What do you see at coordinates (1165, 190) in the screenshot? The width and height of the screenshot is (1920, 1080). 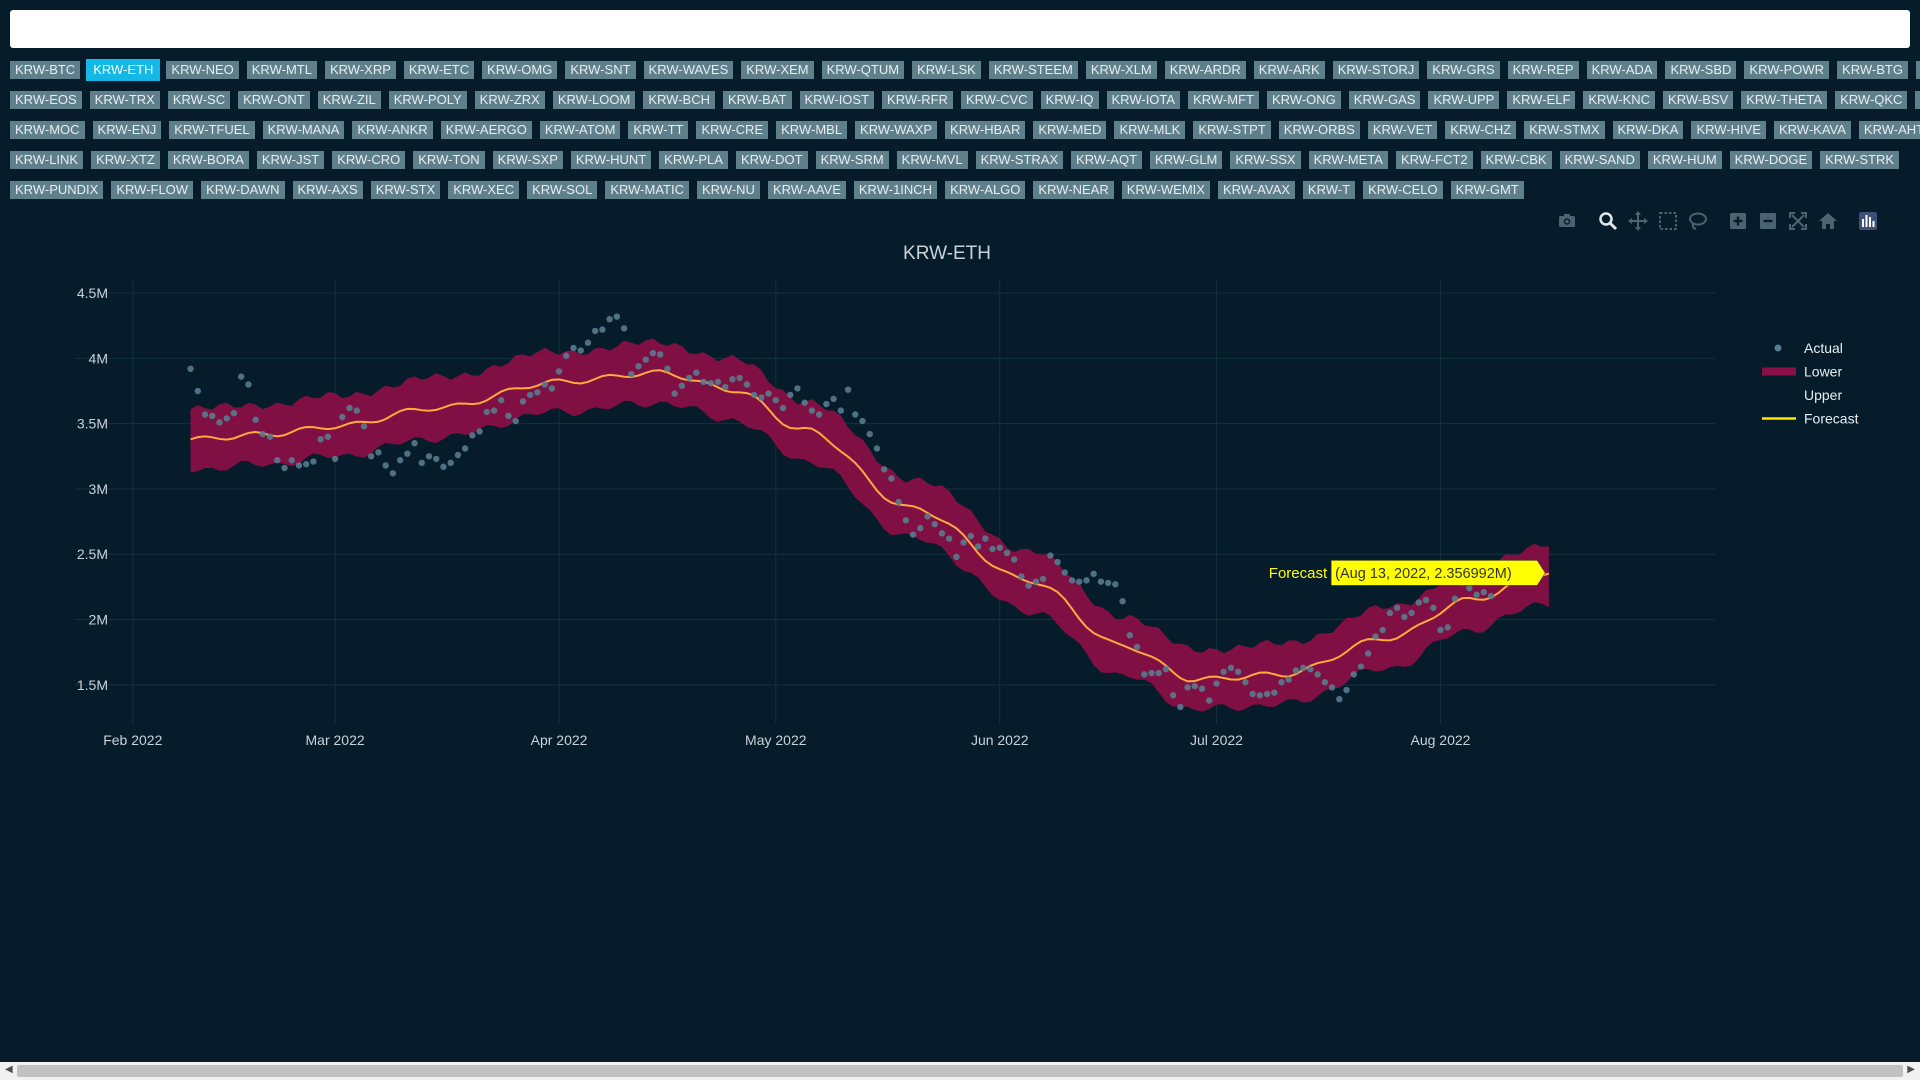 I see `ticker-button-krw-wemix: KRW-WEMIX` at bounding box center [1165, 190].